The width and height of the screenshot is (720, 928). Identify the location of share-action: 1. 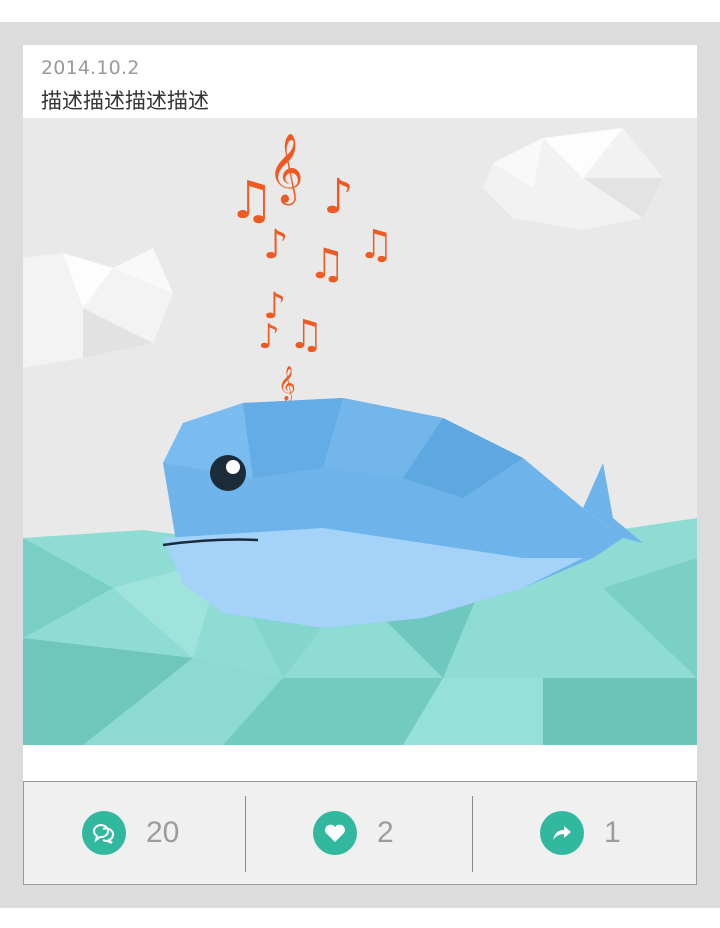
(580, 833).